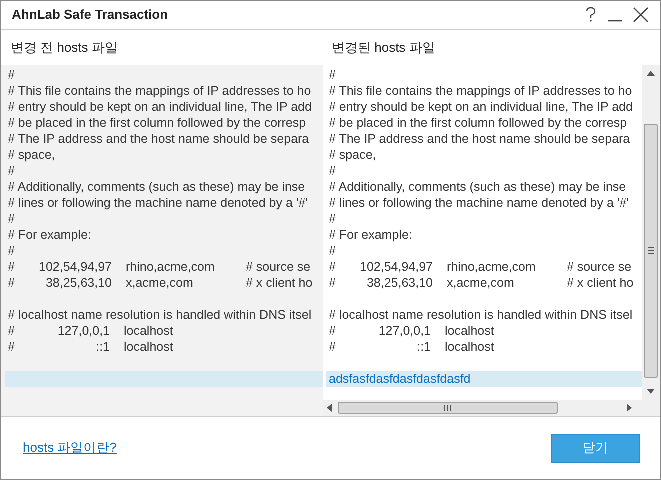 The image size is (661, 480). What do you see at coordinates (629, 408) in the screenshot?
I see `scroll-right-icon` at bounding box center [629, 408].